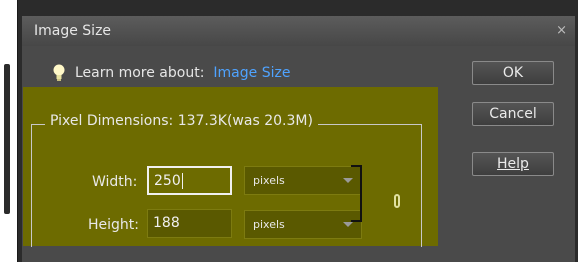 The image size is (579, 262). Describe the element at coordinates (182, 181) in the screenshot. I see `text-caret` at that location.